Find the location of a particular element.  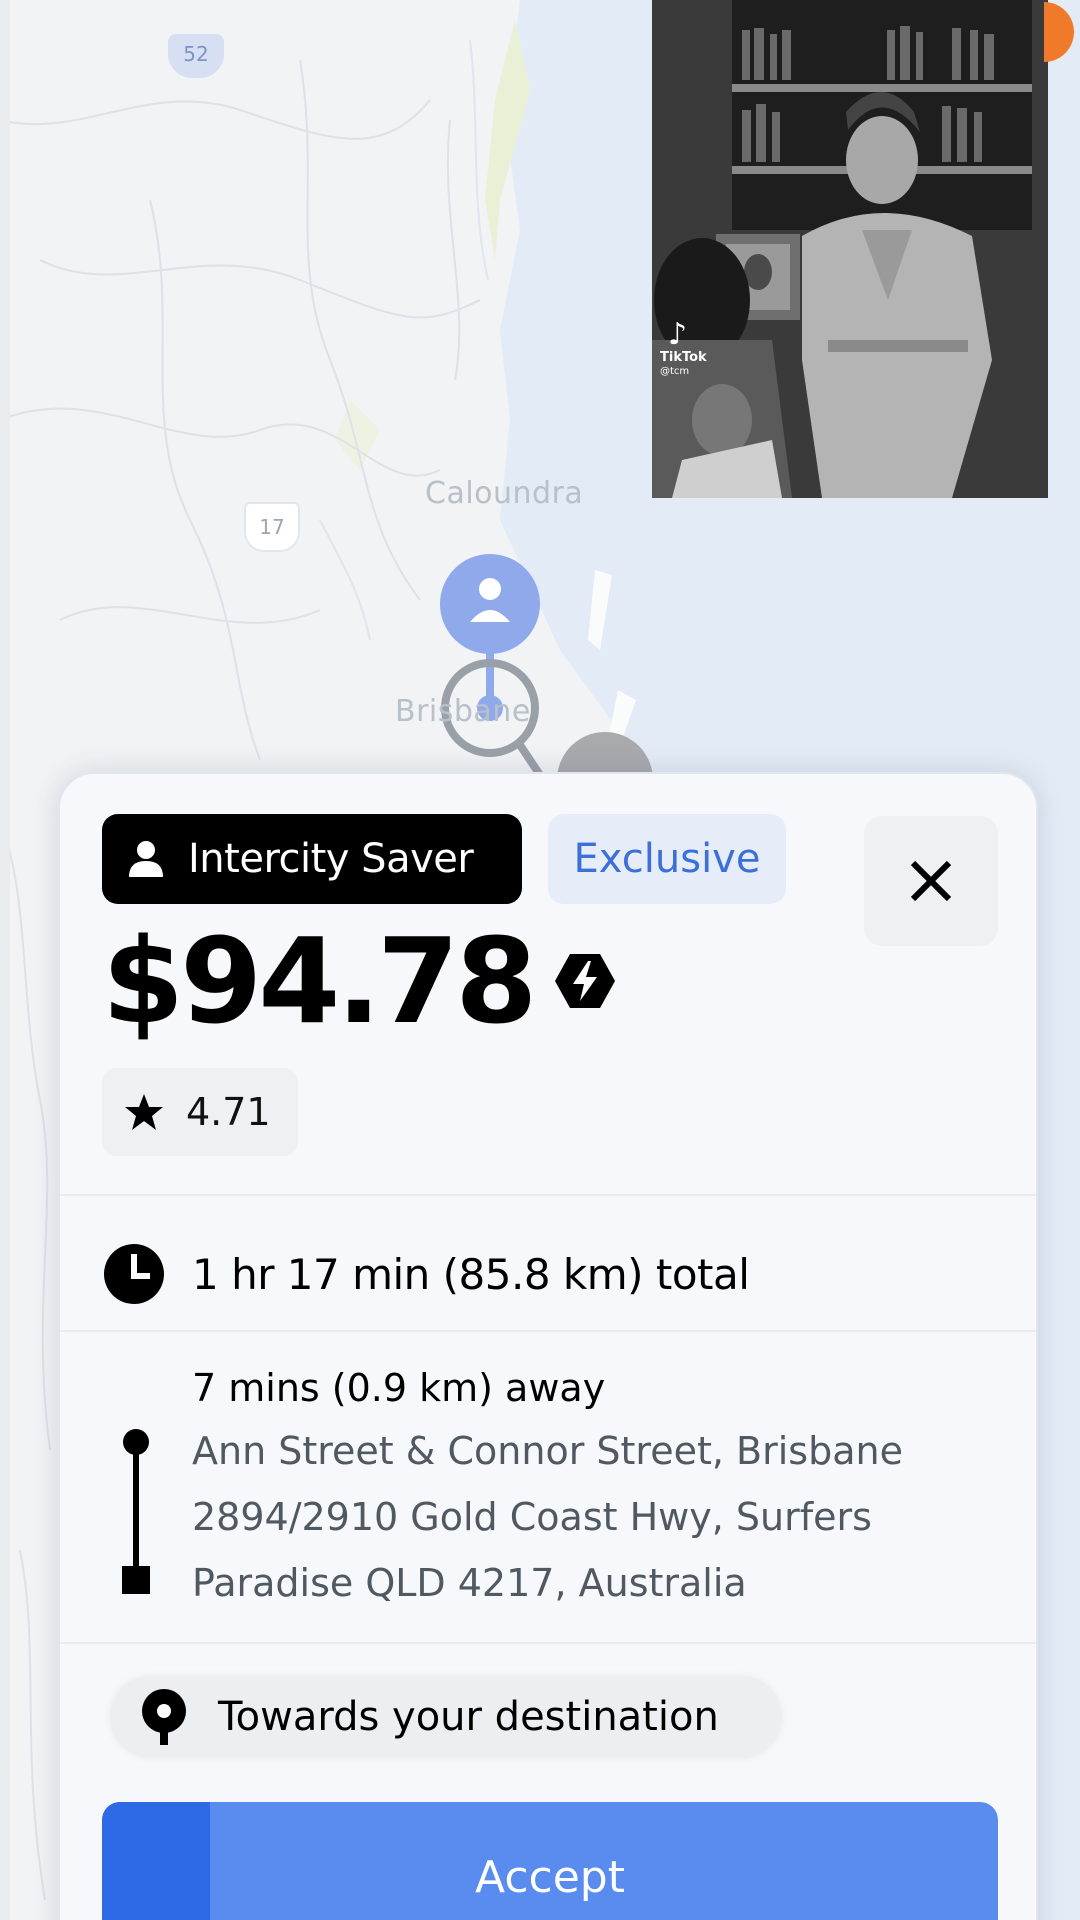

star-icon is located at coordinates (144, 1112).